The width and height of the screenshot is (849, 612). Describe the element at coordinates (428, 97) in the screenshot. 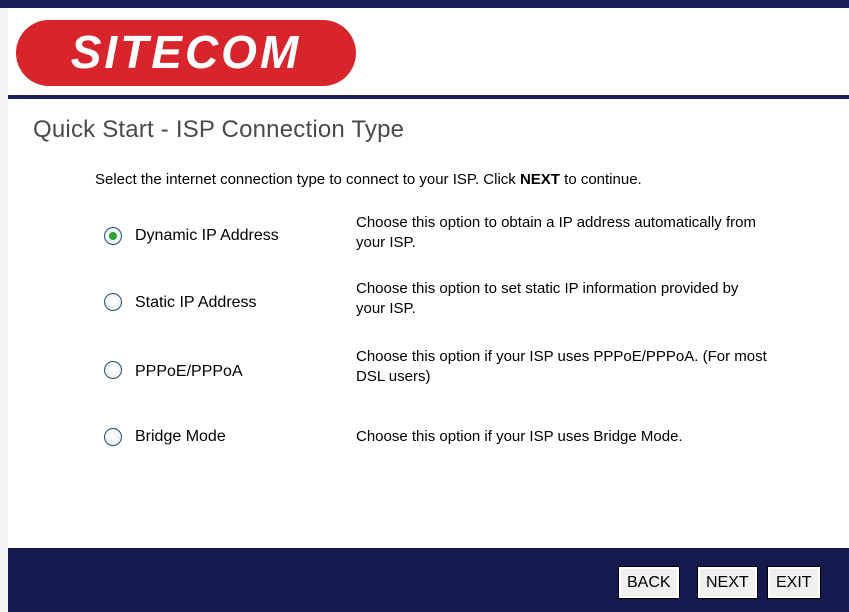

I see `header-rule` at that location.